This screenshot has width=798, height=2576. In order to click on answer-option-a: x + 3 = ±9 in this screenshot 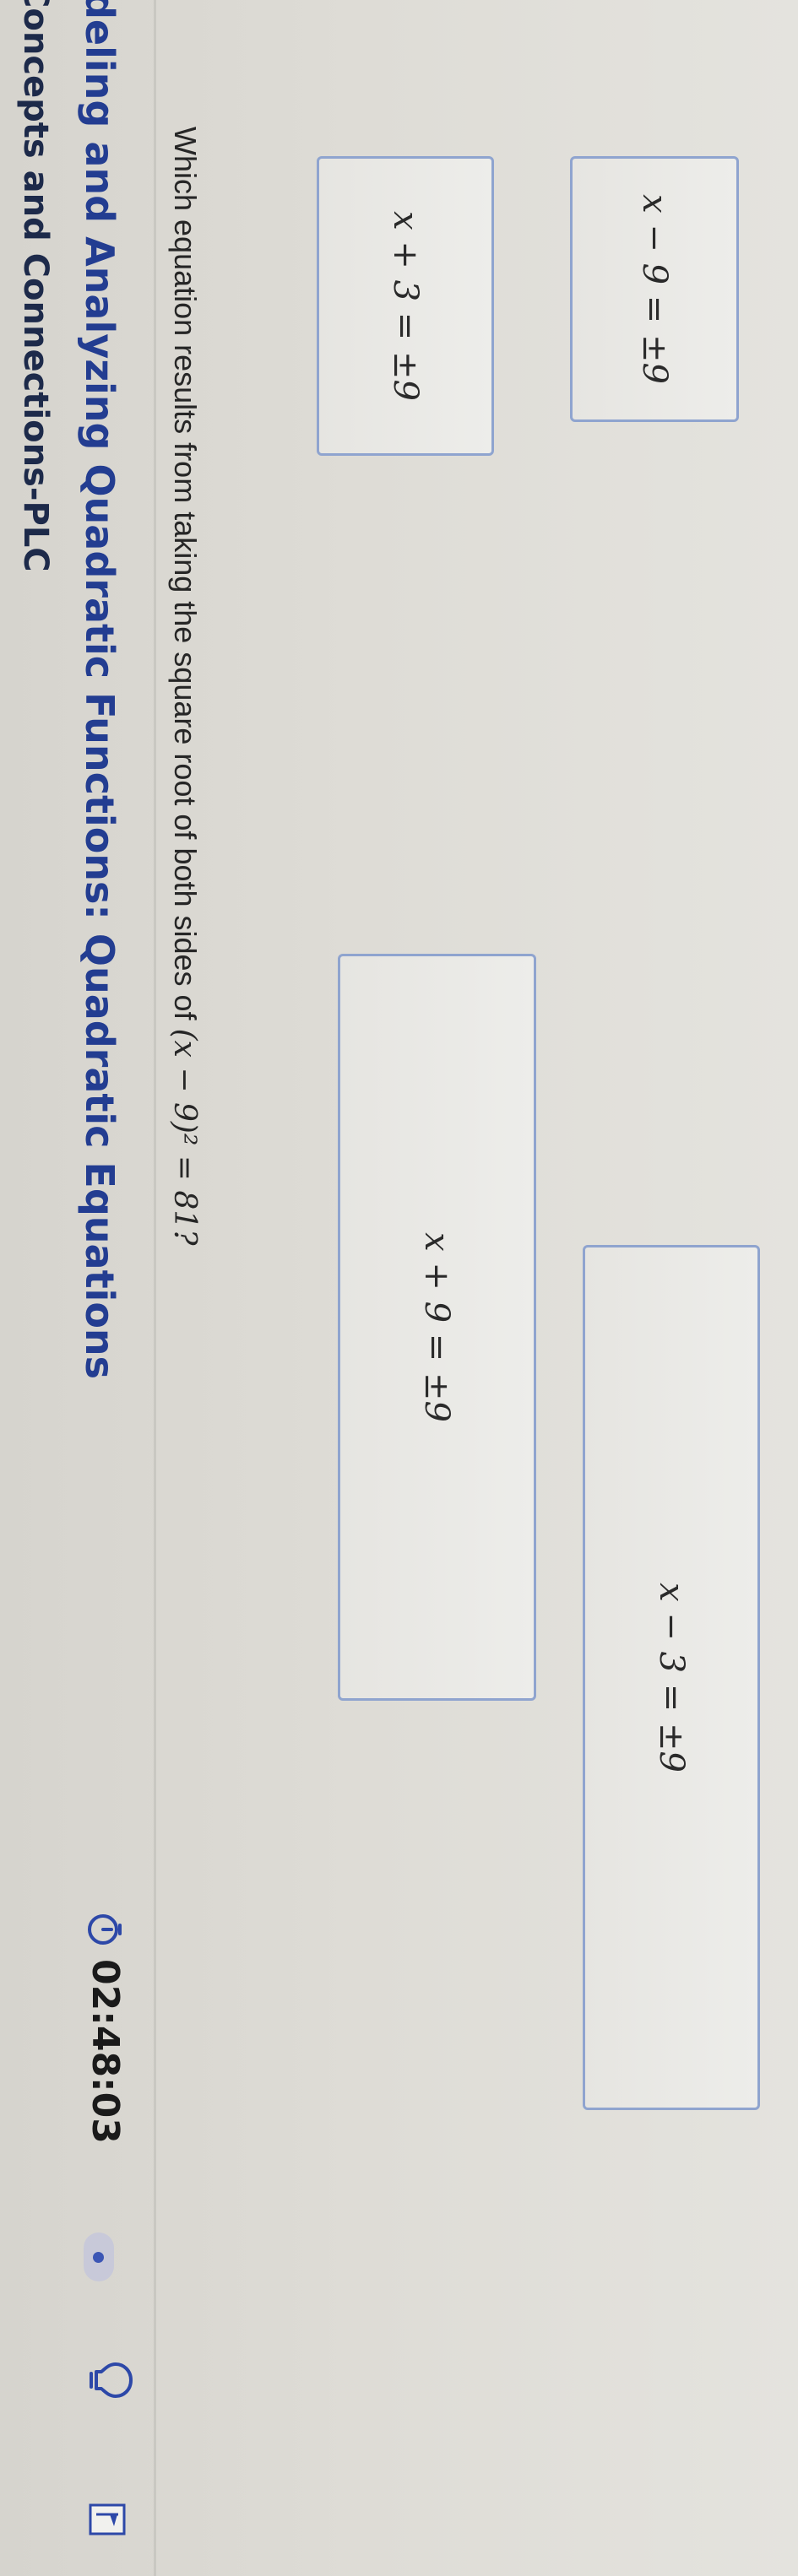, I will do `click(405, 306)`.